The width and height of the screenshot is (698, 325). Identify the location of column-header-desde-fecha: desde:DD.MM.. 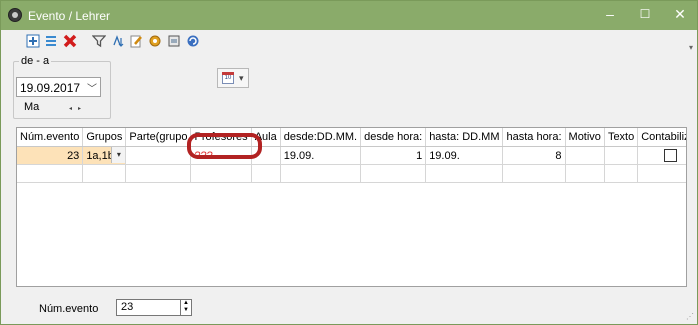
(321, 137).